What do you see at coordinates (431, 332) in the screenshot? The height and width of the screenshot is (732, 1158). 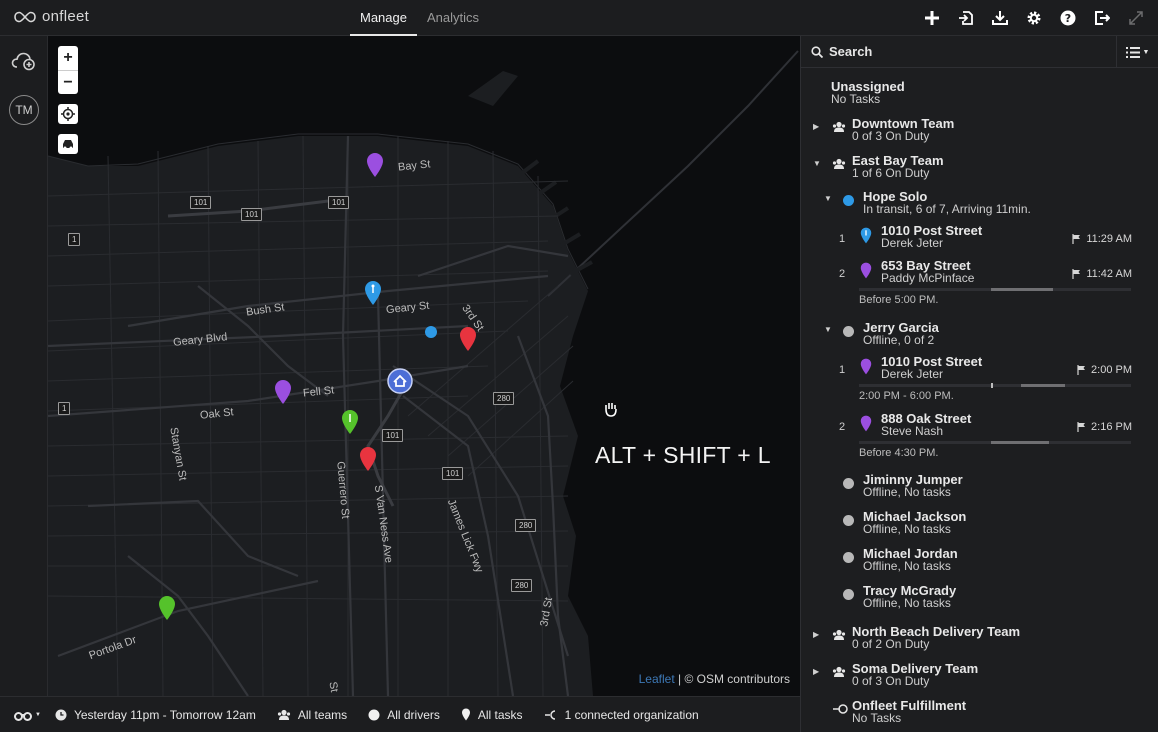 I see `driver-location-dot` at bounding box center [431, 332].